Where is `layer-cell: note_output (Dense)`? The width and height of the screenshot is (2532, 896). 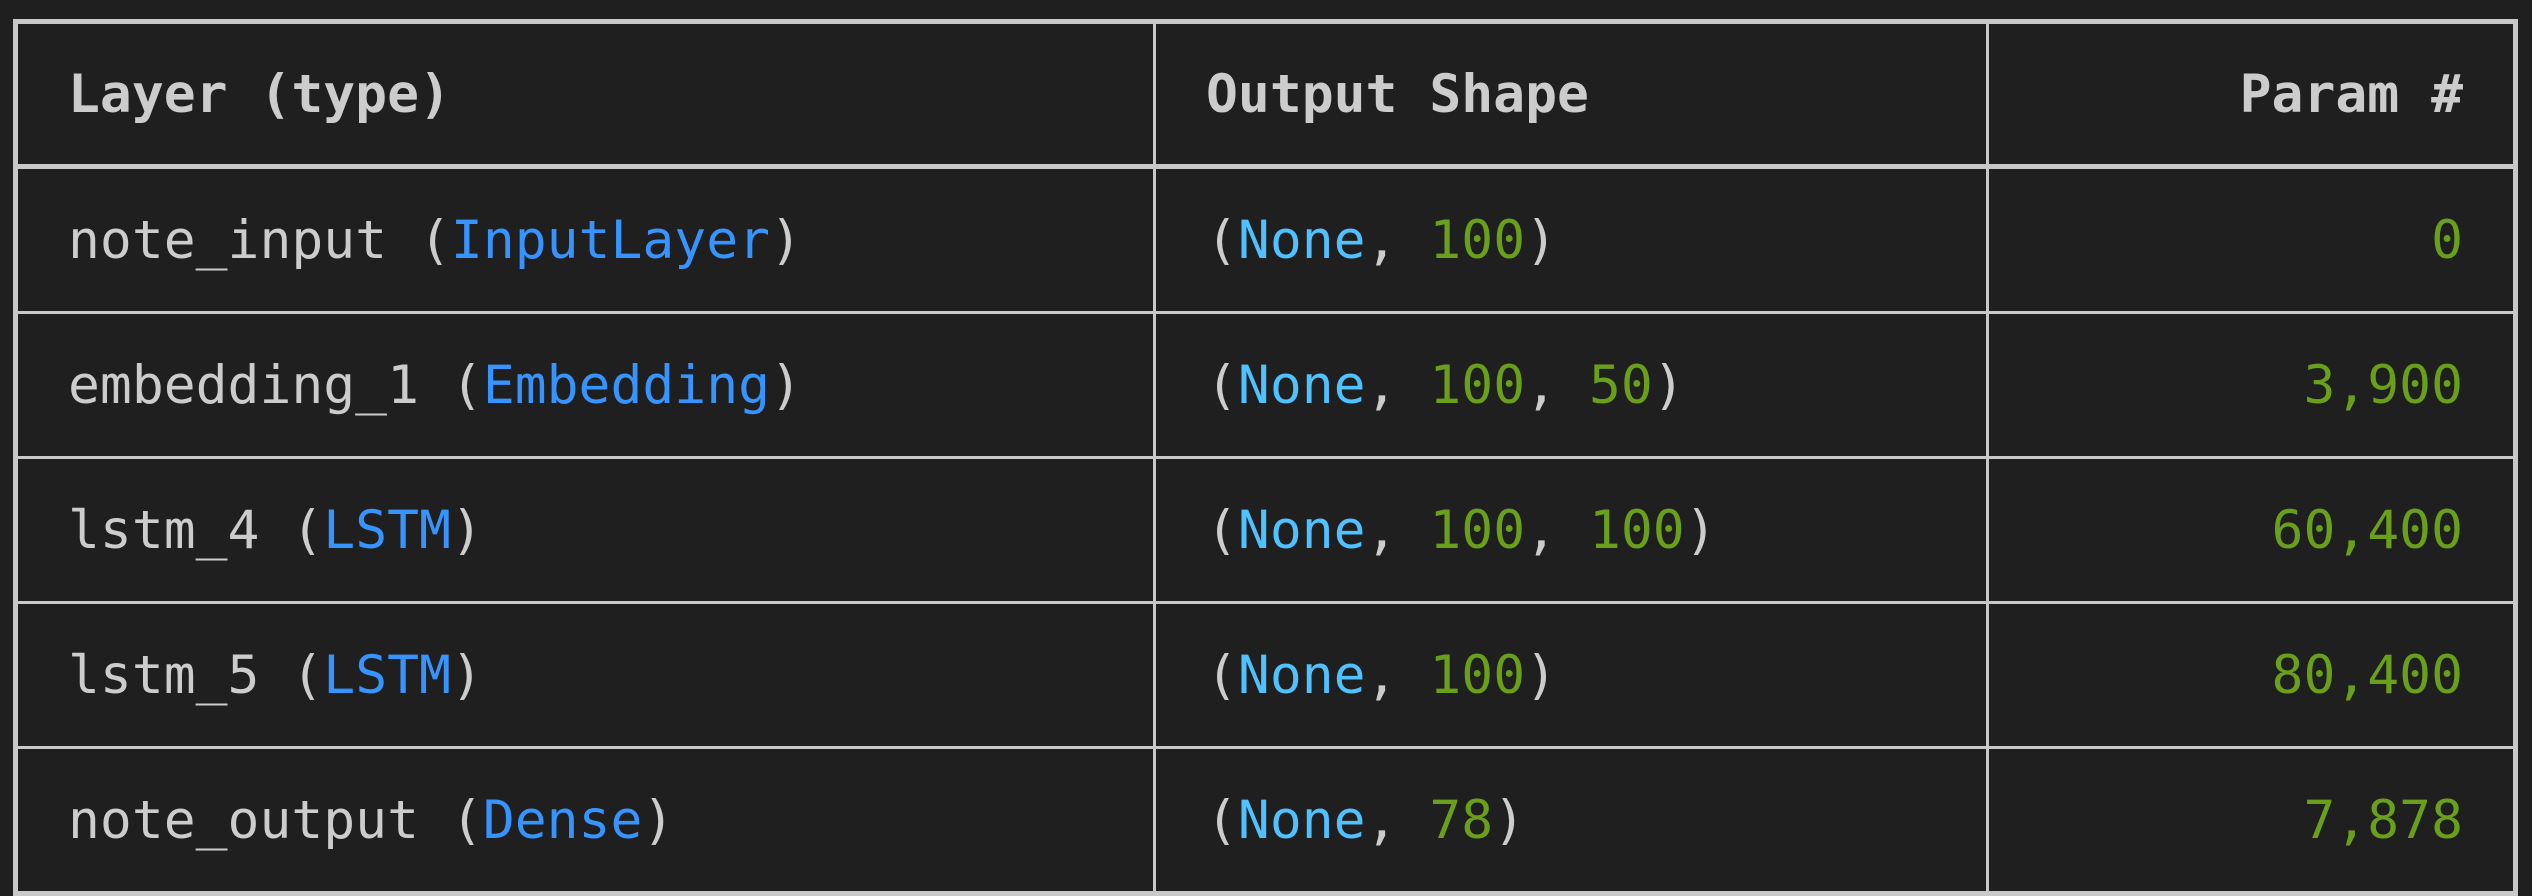
layer-cell: note_output (Dense) is located at coordinates (585, 820).